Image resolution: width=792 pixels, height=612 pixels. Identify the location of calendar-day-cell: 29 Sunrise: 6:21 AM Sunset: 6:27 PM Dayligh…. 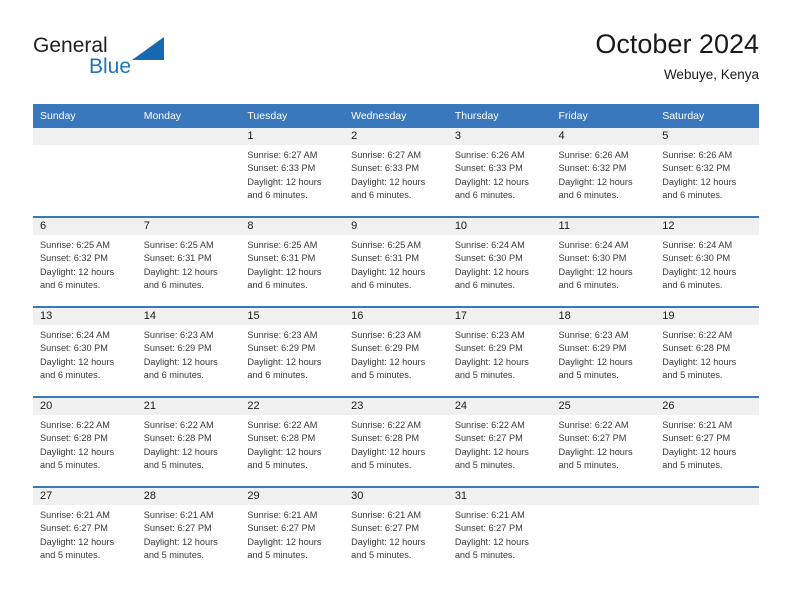
(292, 531).